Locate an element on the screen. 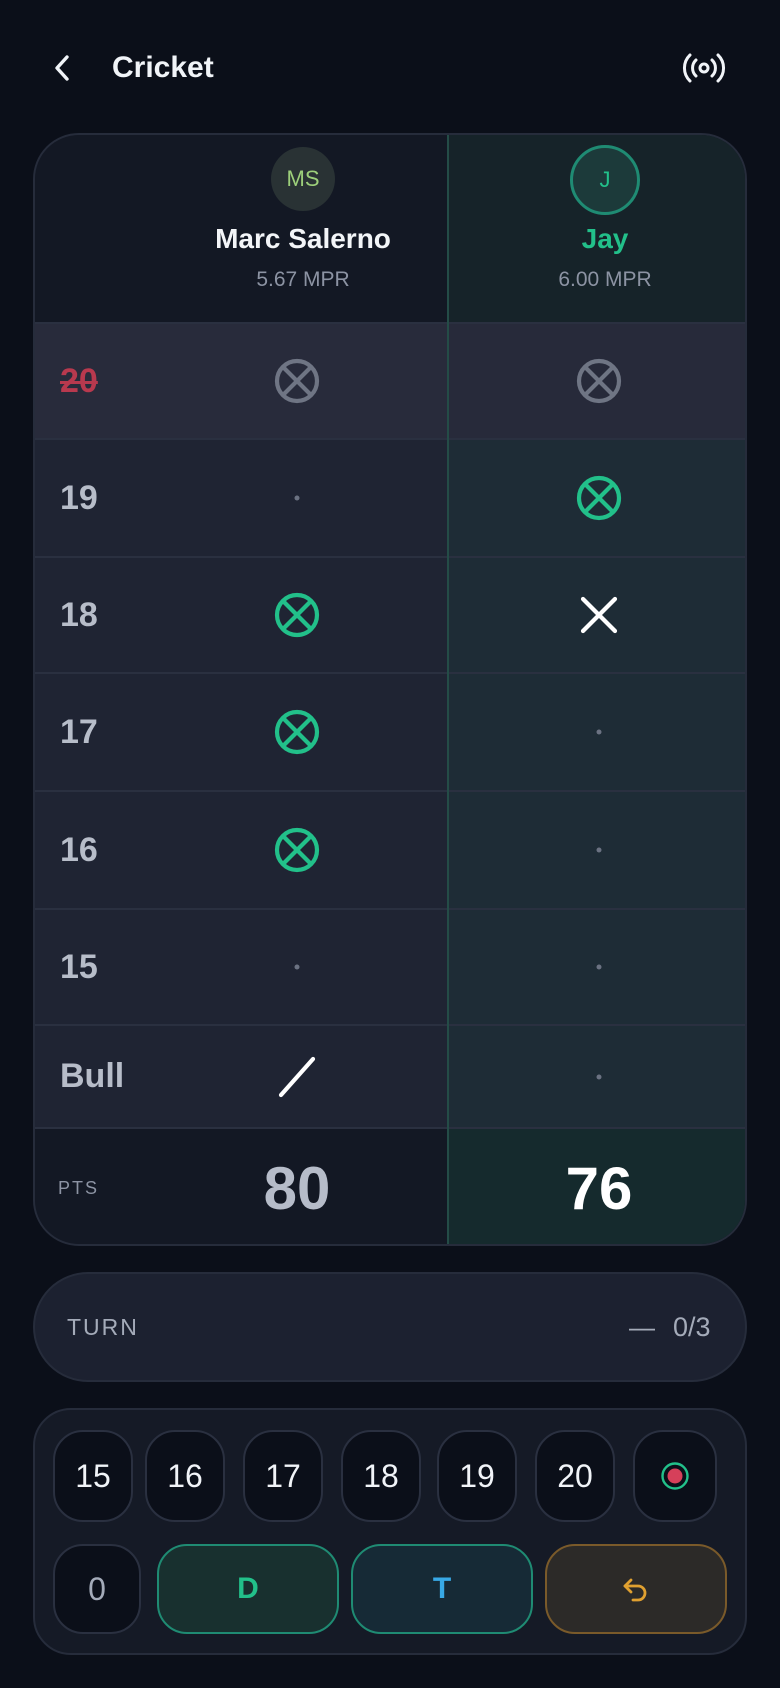 This screenshot has height=1688, width=780. avatar: J is located at coordinates (605, 180).